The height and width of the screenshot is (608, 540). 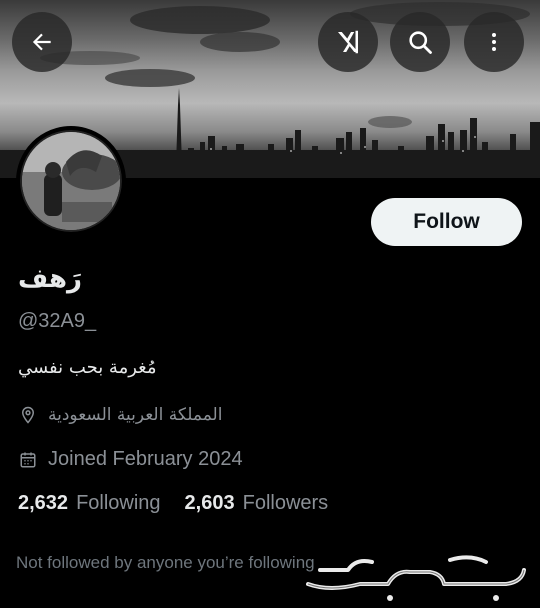 I want to click on more-button, so click(x=494, y=42).